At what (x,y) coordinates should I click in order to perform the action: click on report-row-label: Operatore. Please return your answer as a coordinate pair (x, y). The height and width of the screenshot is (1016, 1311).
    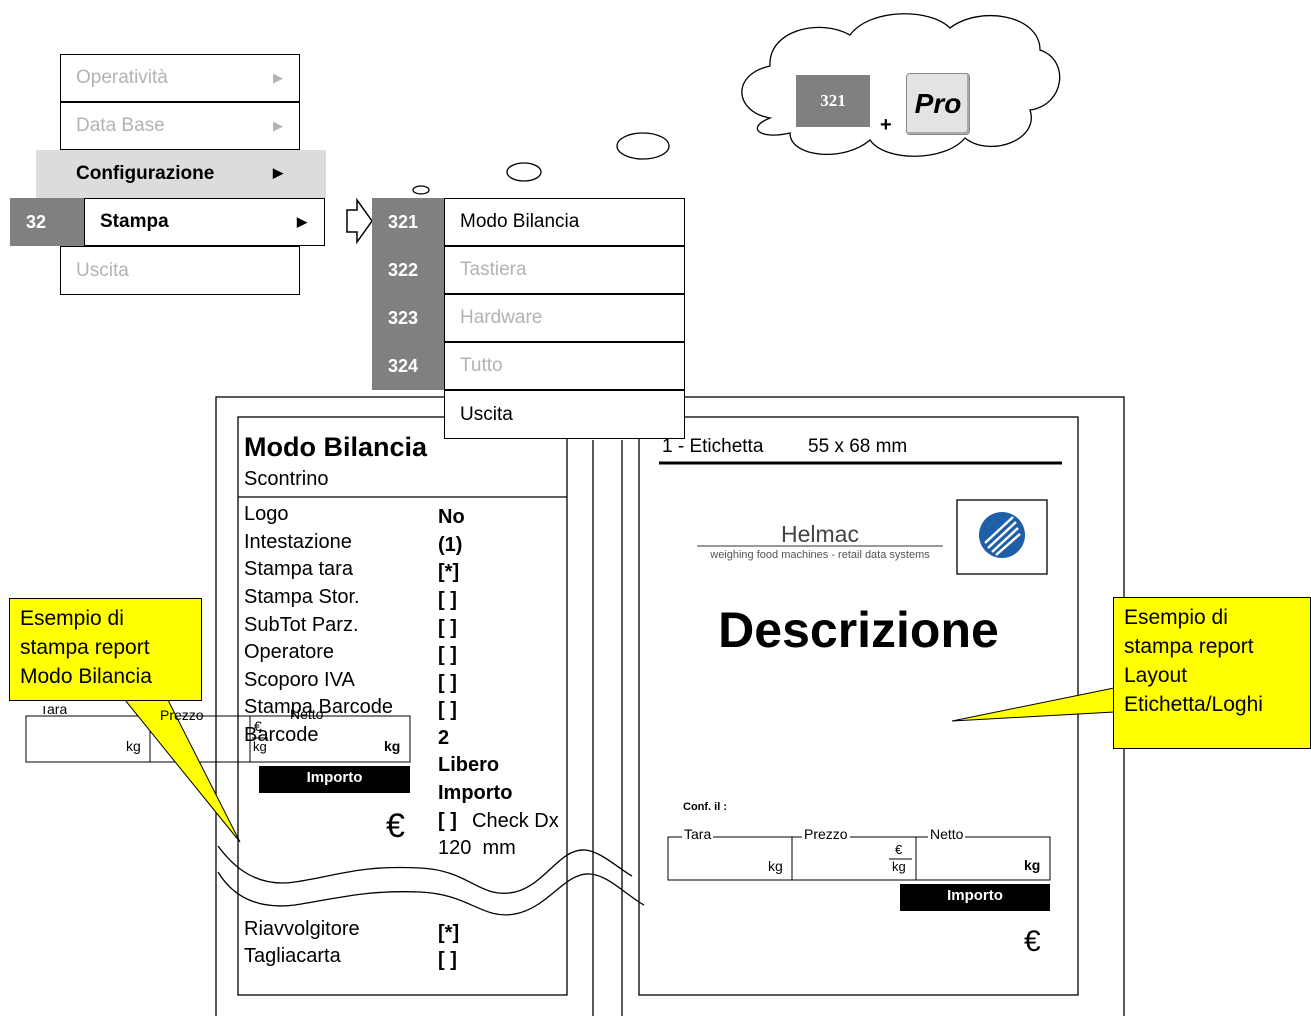
    Looking at the image, I should click on (289, 652).